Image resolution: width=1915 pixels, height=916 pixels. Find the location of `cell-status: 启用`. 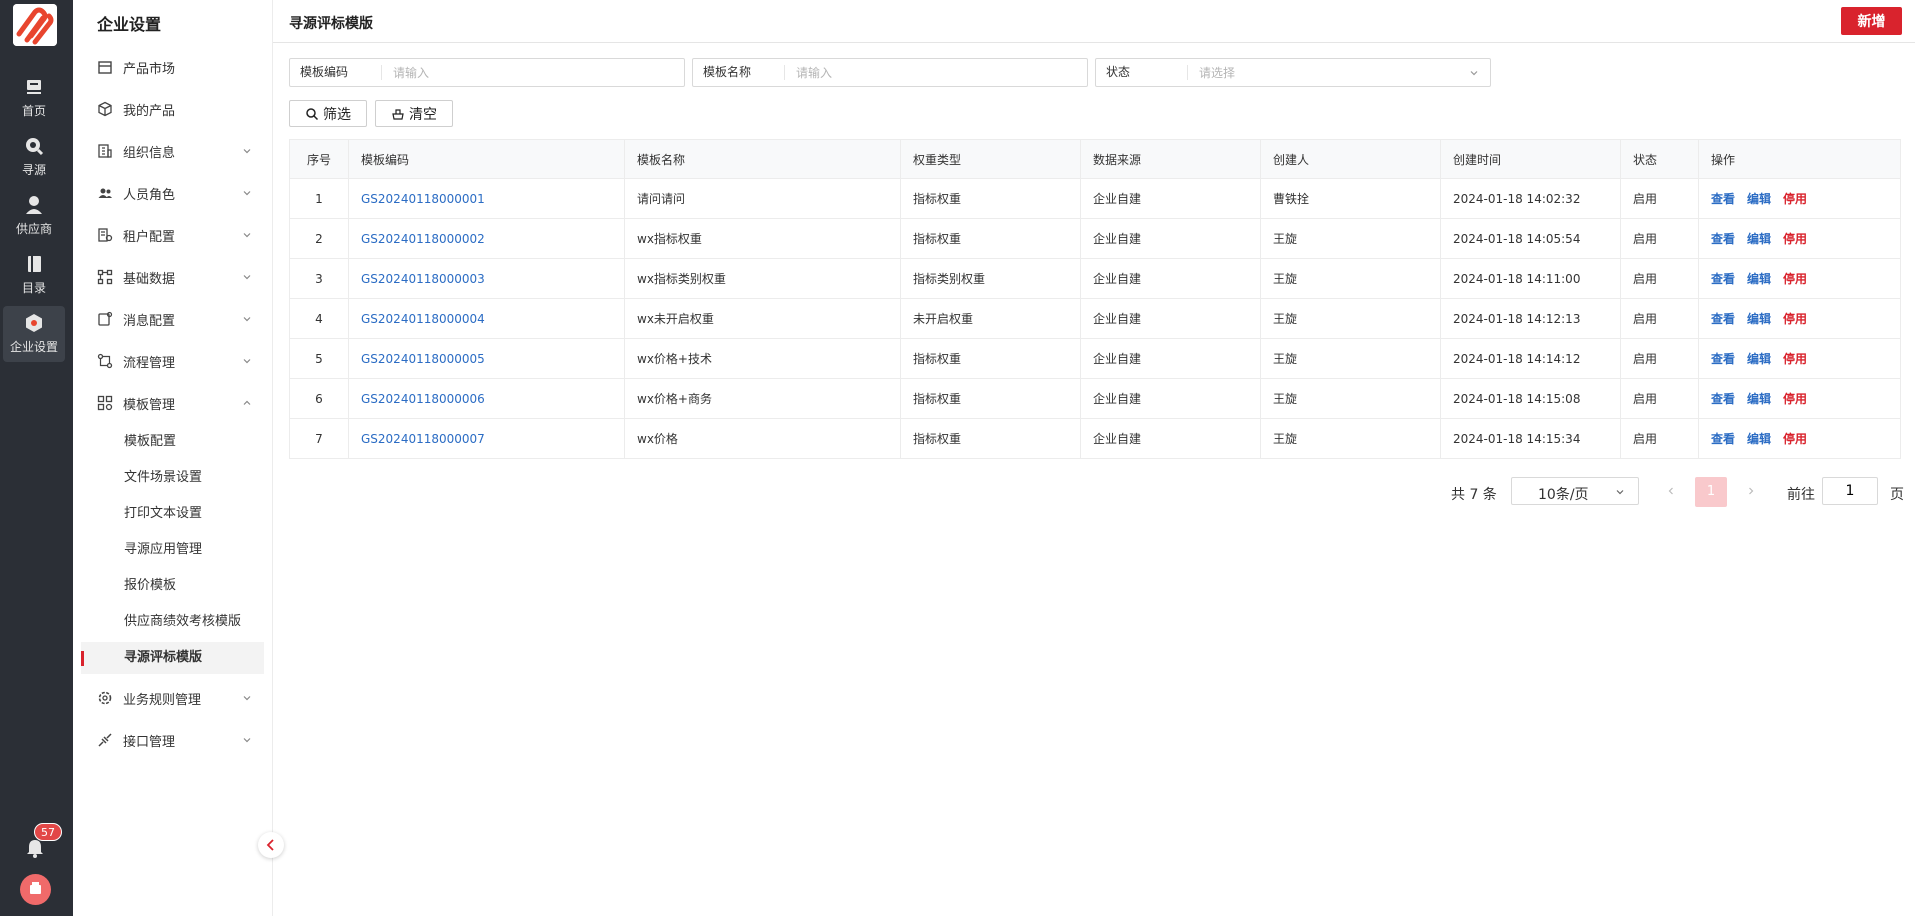

cell-status: 启用 is located at coordinates (1659, 358).